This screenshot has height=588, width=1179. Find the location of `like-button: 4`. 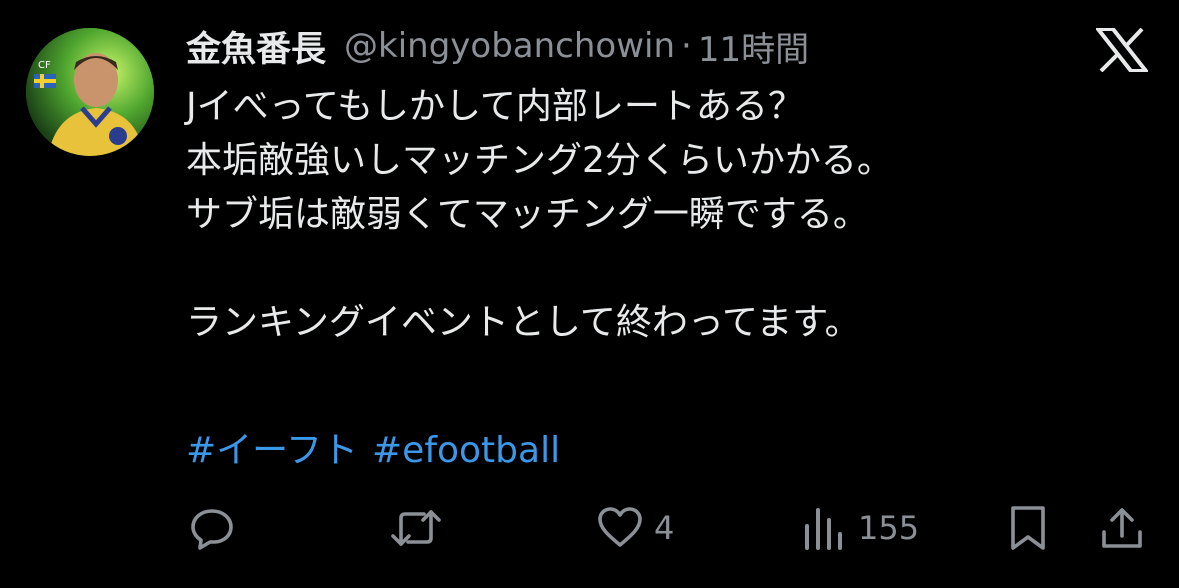

like-button: 4 is located at coordinates (635, 528).